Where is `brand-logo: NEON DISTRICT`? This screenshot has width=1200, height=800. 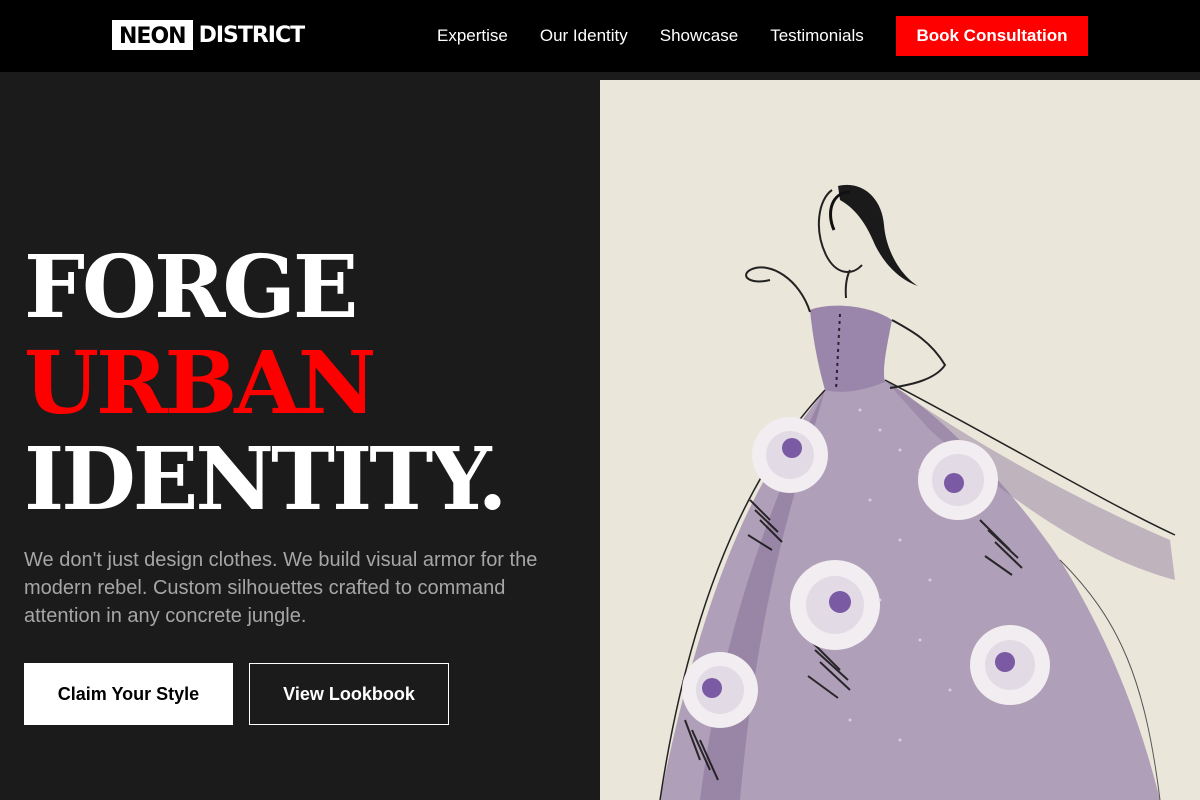 brand-logo: NEON DISTRICT is located at coordinates (209, 35).